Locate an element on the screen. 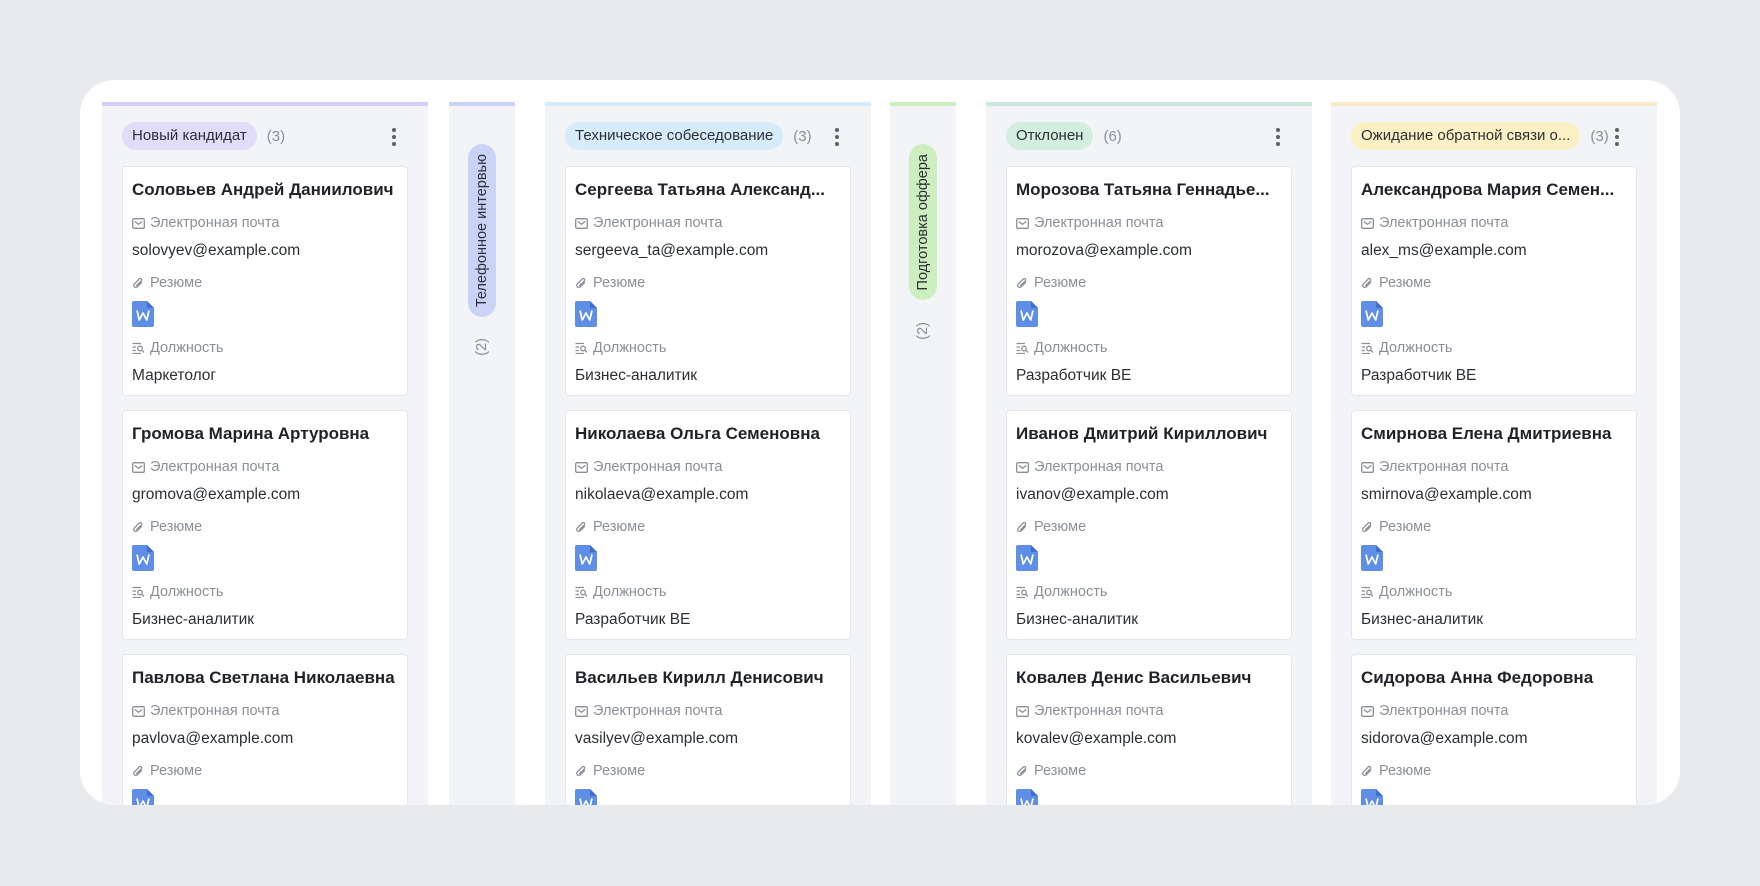 The height and width of the screenshot is (886, 1760). candidate-name: Николаева Ольга Семеновна is located at coordinates (708, 428).